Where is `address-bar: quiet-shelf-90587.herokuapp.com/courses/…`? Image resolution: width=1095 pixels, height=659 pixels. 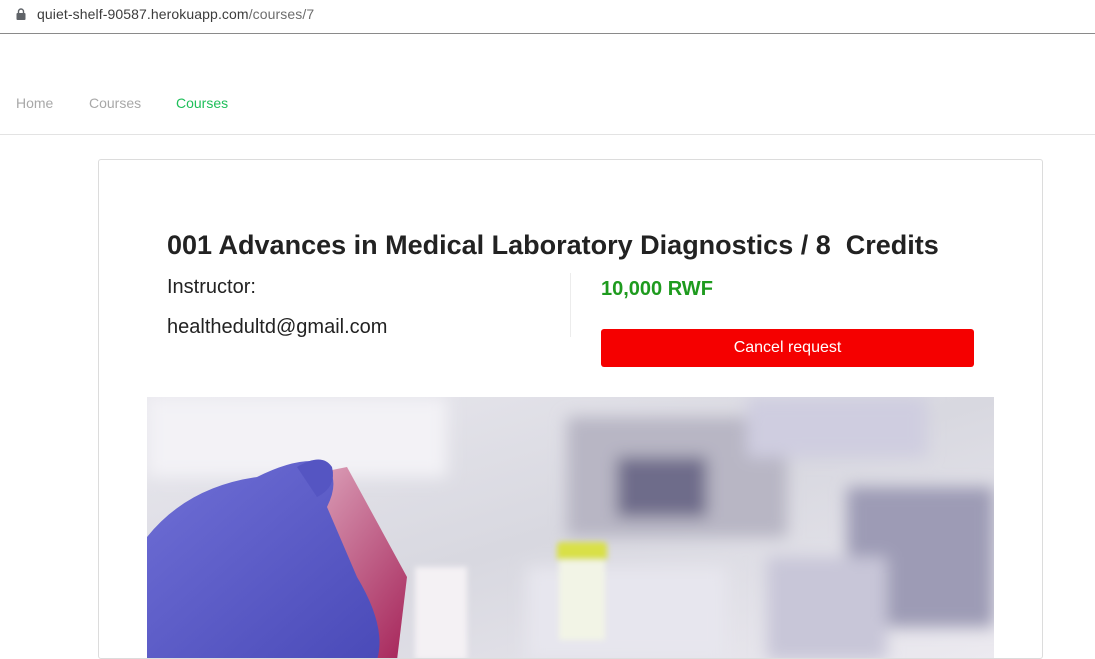 address-bar: quiet-shelf-90587.herokuapp.com/courses/… is located at coordinates (547, 17).